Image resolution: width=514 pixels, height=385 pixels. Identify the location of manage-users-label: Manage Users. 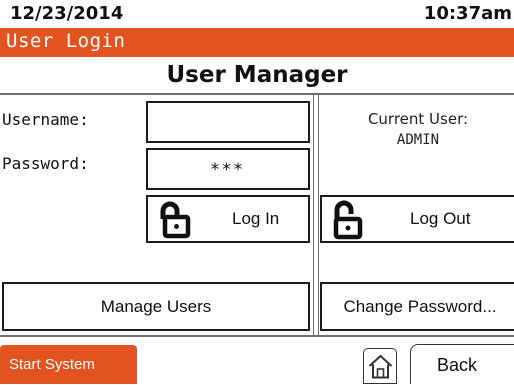
(156, 306).